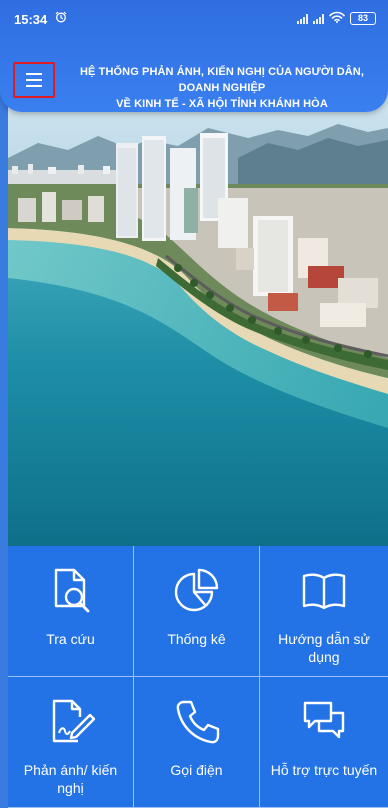  I want to click on tile-label: Phản ánh/ kiến nghị, so click(70, 779).